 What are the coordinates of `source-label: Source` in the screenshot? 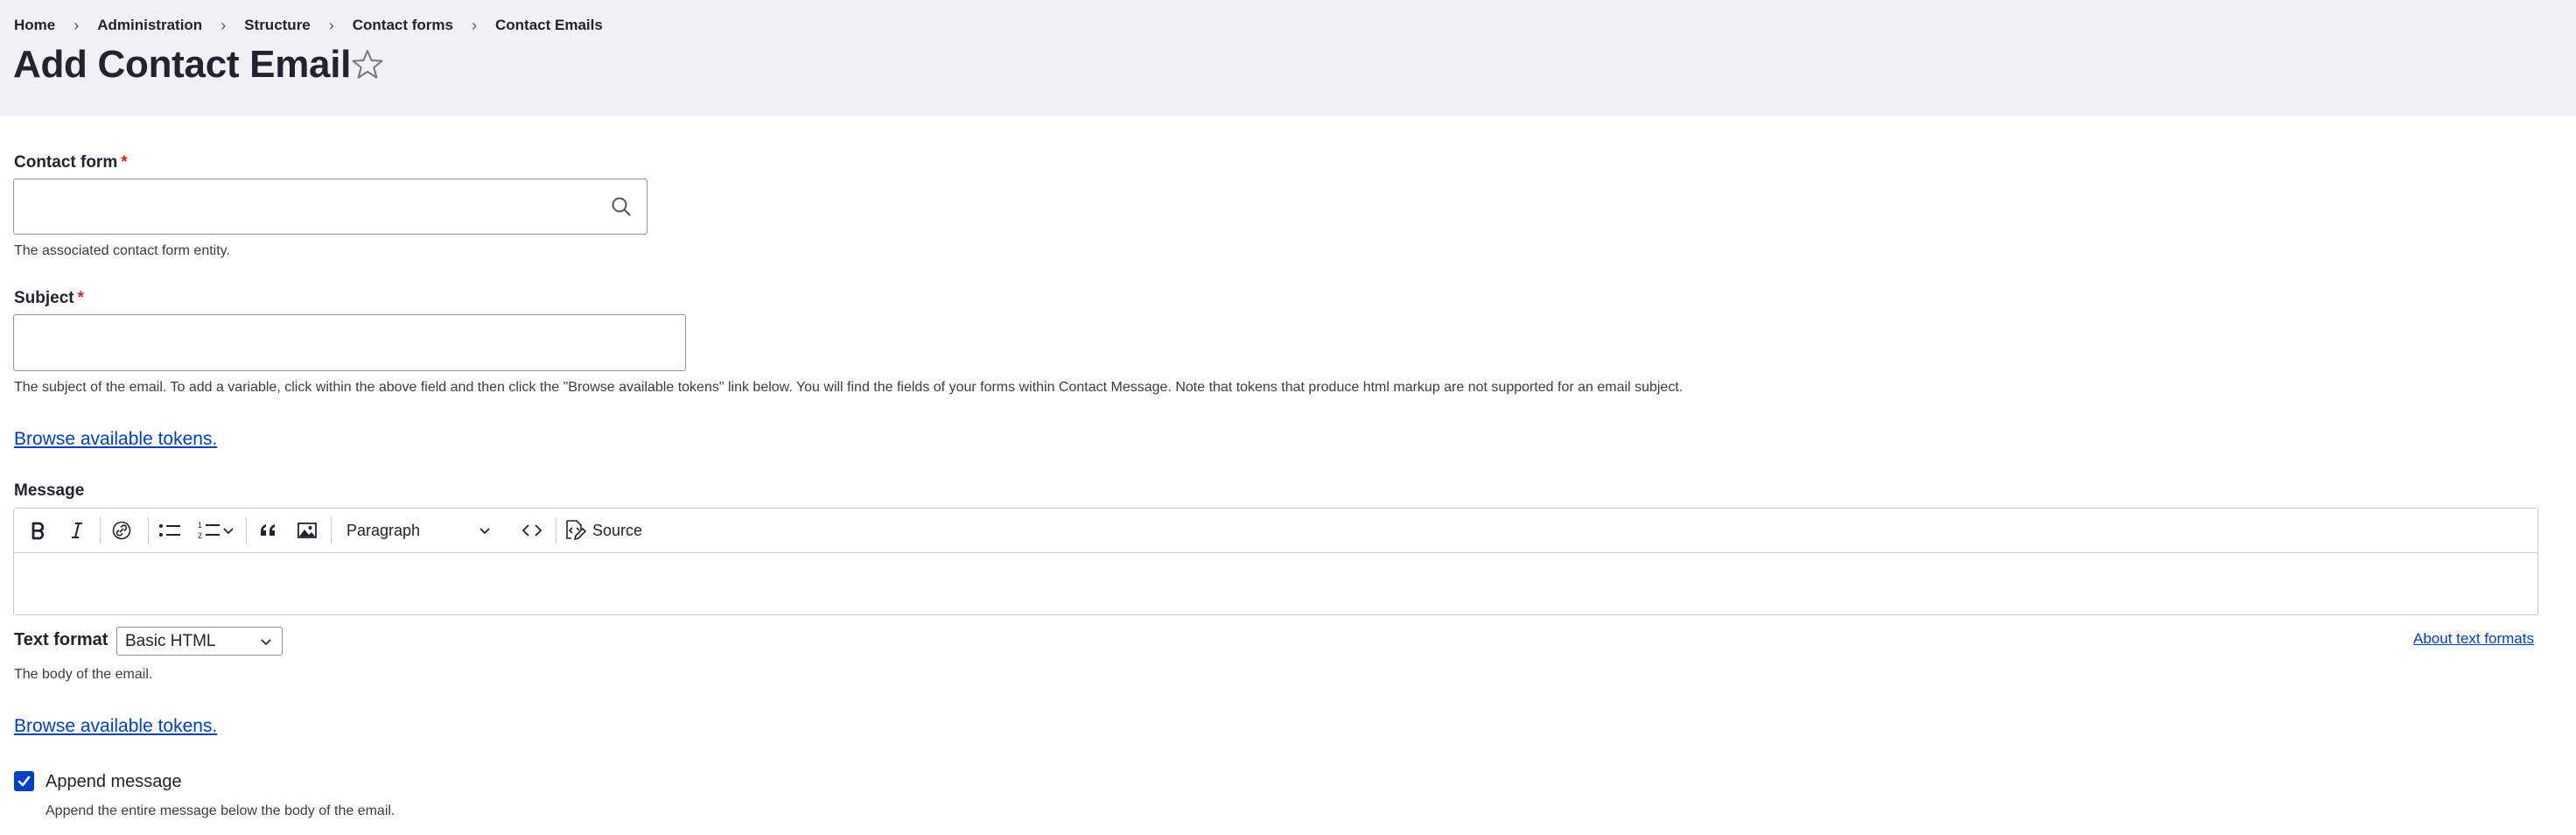 It's located at (617, 530).